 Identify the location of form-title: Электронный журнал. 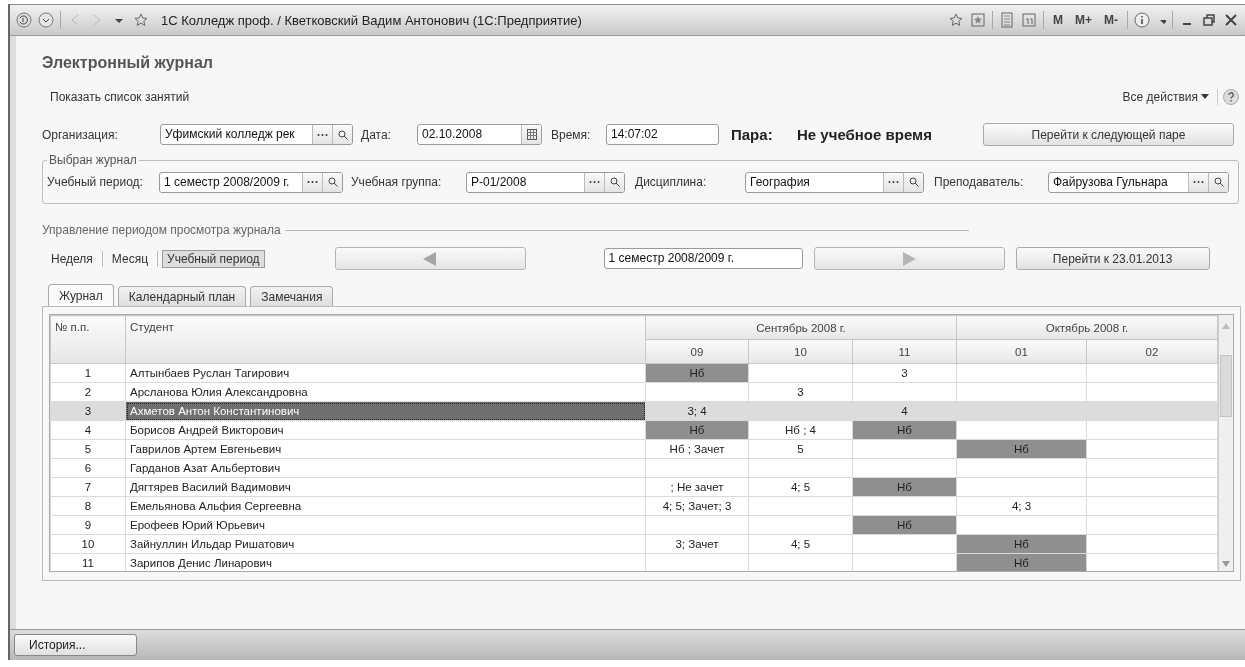
(128, 63).